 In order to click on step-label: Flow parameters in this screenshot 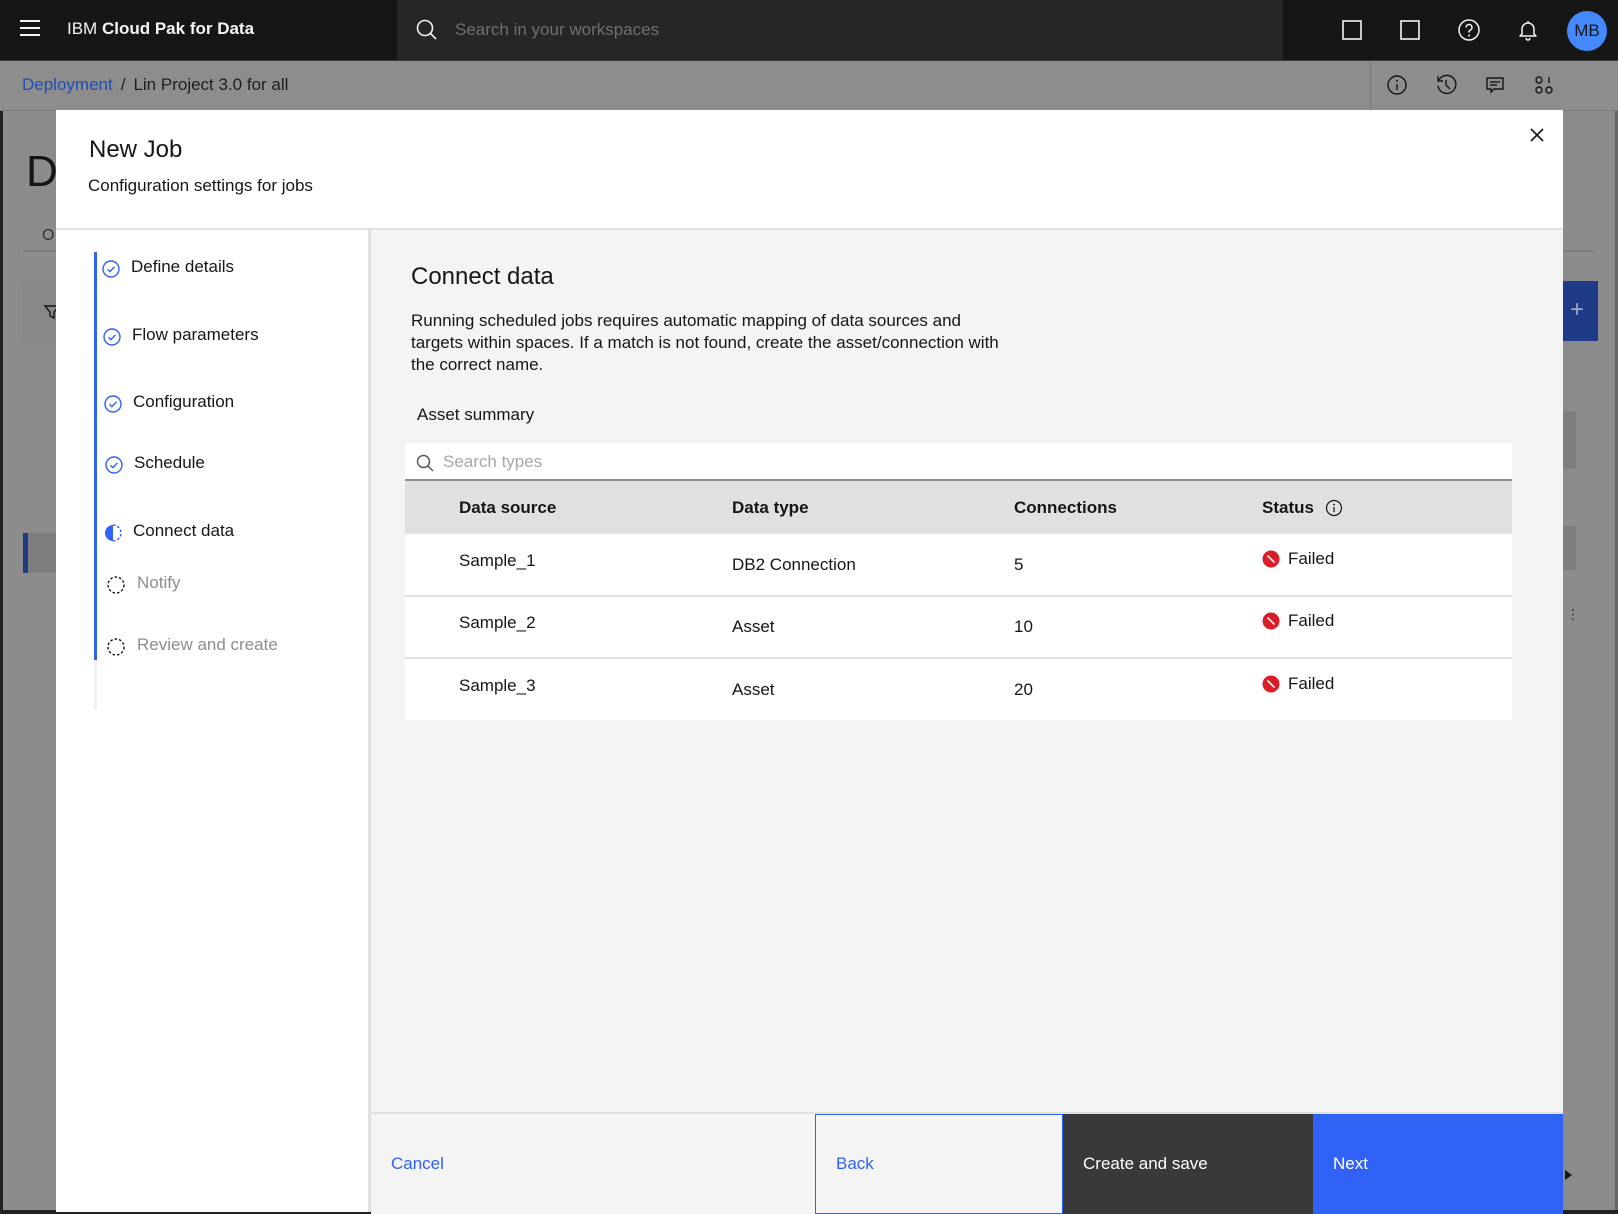, I will do `click(195, 334)`.